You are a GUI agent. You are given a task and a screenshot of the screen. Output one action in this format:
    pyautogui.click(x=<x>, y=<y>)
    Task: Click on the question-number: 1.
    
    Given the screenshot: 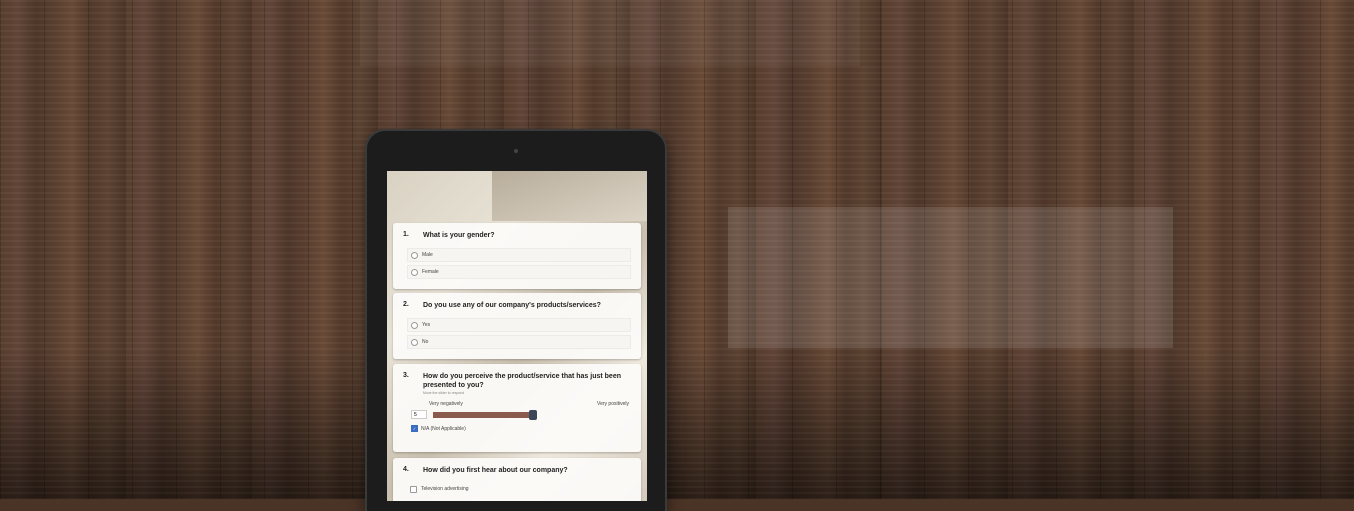 What is the action you would take?
    pyautogui.click(x=406, y=234)
    